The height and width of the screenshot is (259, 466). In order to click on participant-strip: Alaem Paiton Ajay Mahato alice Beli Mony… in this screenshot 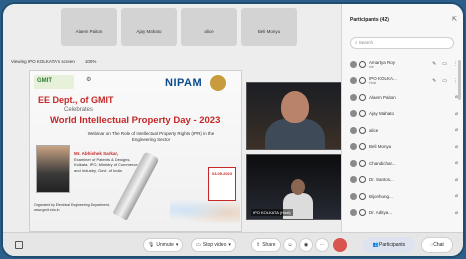, I will do `click(179, 28)`.